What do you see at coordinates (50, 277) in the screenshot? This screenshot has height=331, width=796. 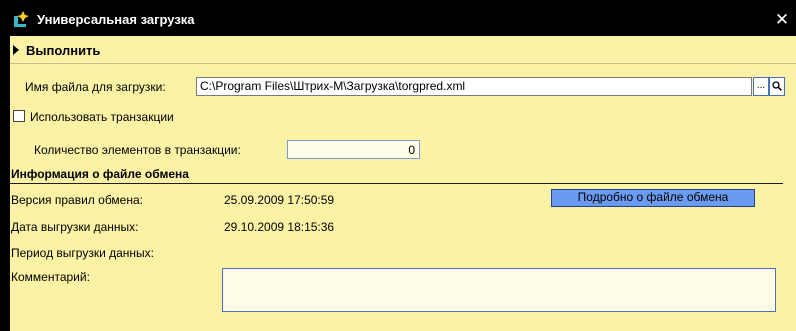 I see `comment-label: Комментарий:` at bounding box center [50, 277].